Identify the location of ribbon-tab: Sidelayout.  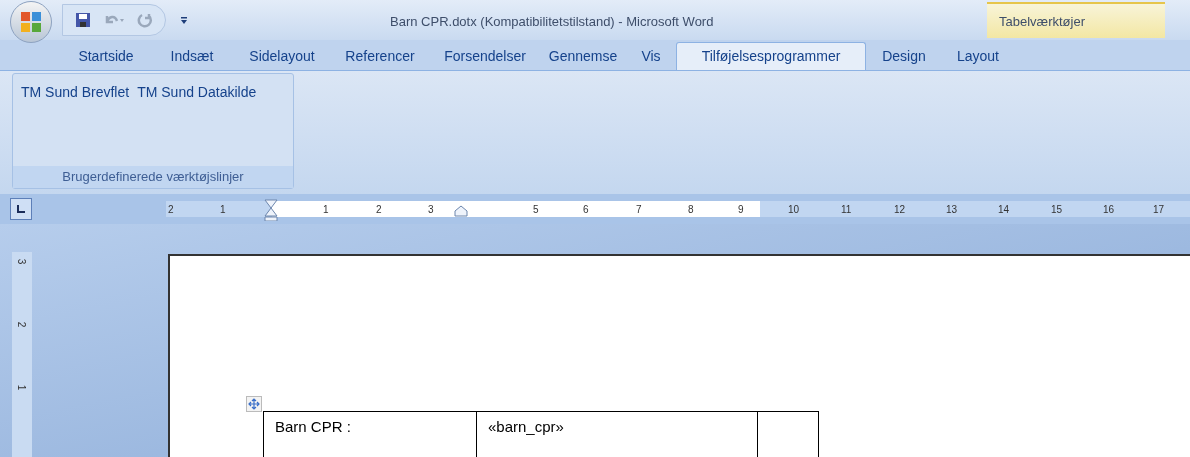
(282, 56).